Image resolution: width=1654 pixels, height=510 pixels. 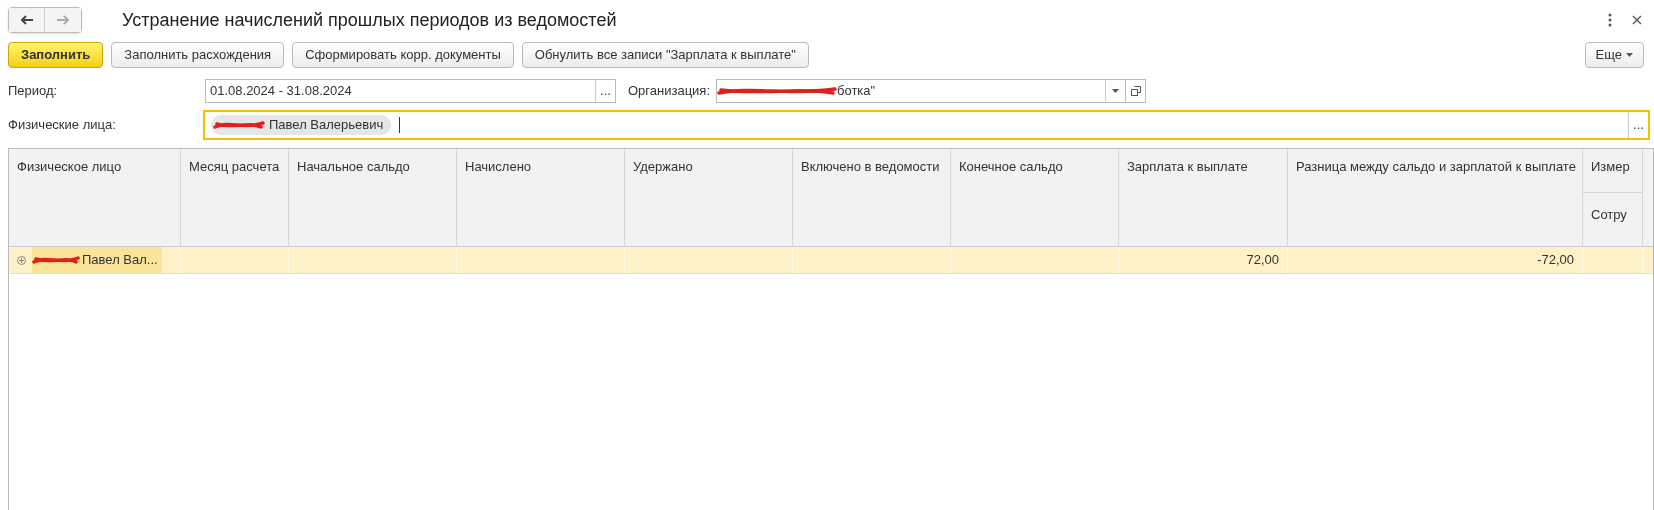 What do you see at coordinates (21, 260) in the screenshot?
I see `expand-icon` at bounding box center [21, 260].